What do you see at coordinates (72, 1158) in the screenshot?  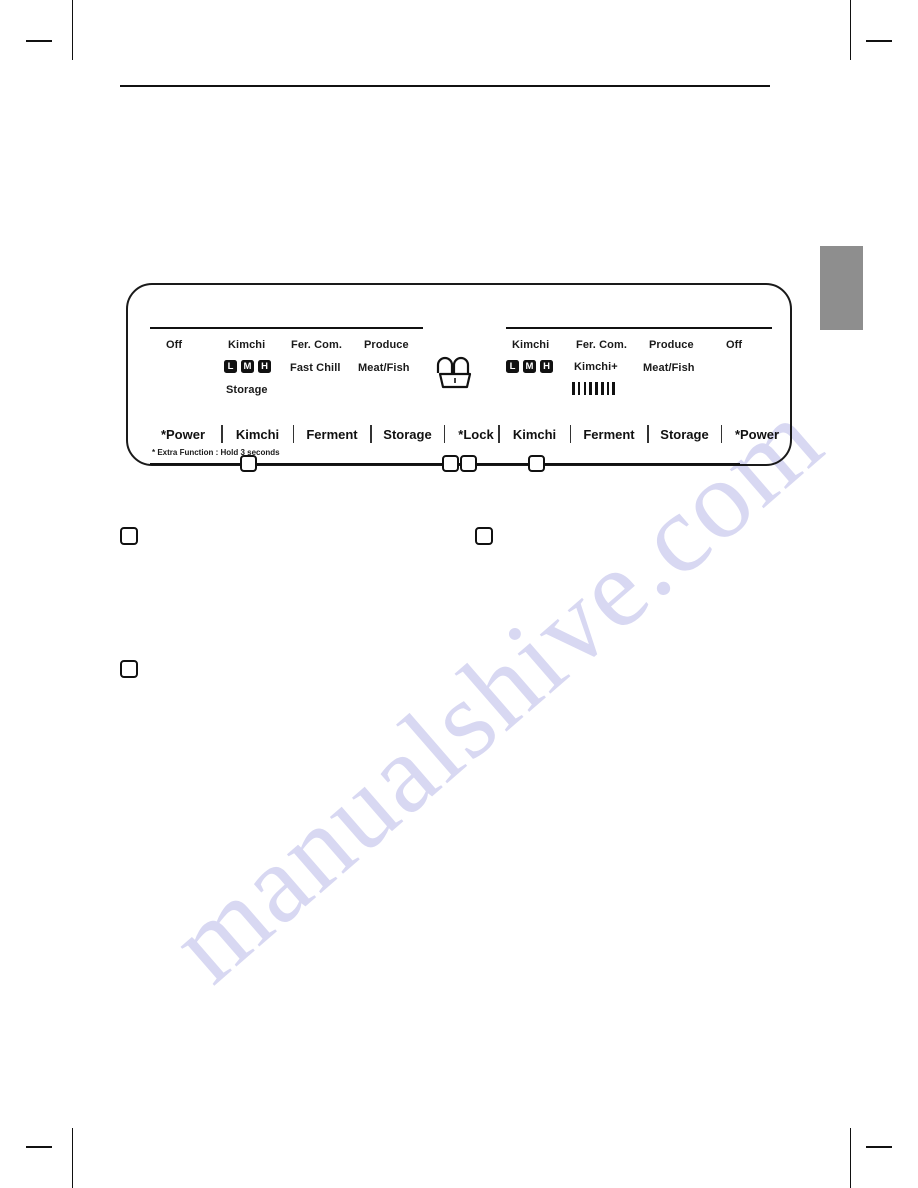 I see `crop-mark-bottom-left-vertical` at bounding box center [72, 1158].